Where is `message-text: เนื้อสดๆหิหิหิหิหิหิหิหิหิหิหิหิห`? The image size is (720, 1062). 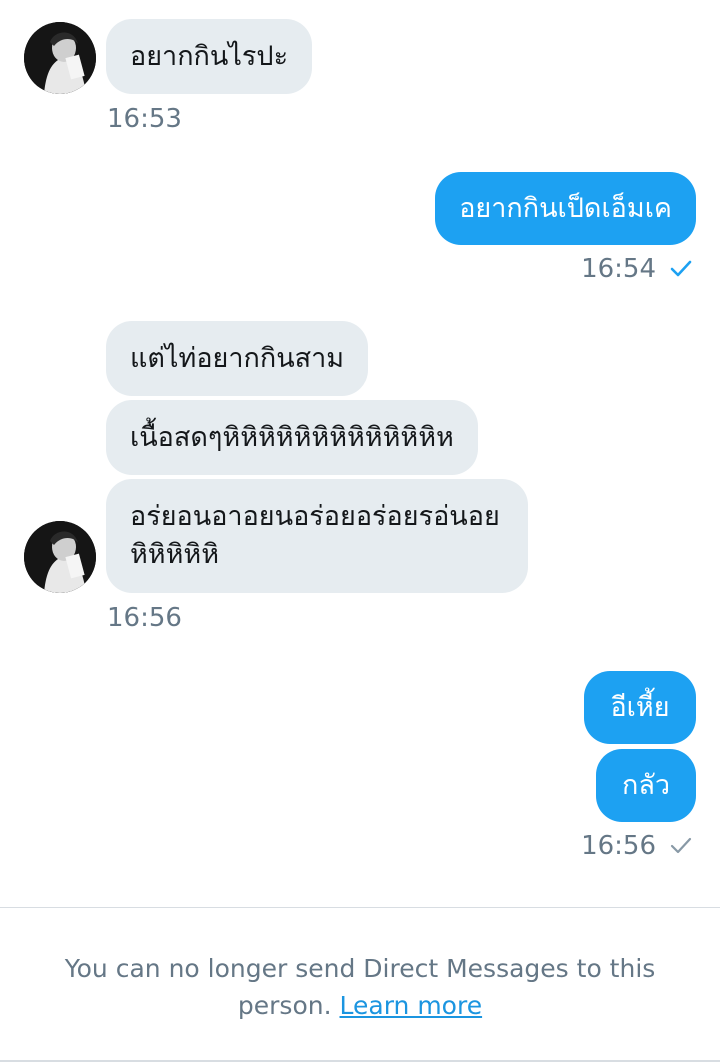 message-text: เนื้อสดๆหิหิหิหิหิหิหิหิหิหิหิหิห is located at coordinates (292, 437).